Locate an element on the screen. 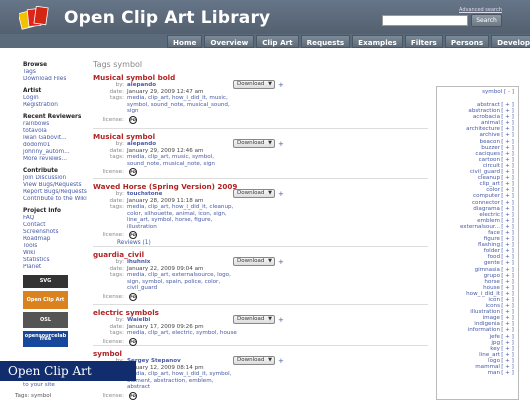 The image size is (530, 400). reviewer-link: totavola is located at coordinates (55, 131).